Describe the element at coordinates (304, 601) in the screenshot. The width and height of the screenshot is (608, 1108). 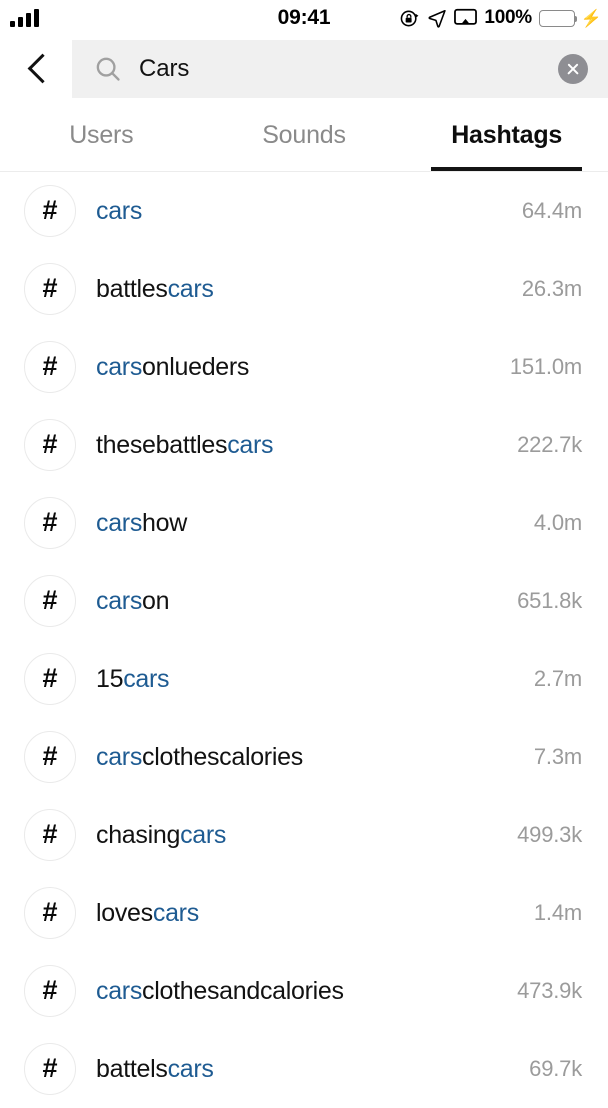
I see `list-item: # carson 651.8k` at that location.